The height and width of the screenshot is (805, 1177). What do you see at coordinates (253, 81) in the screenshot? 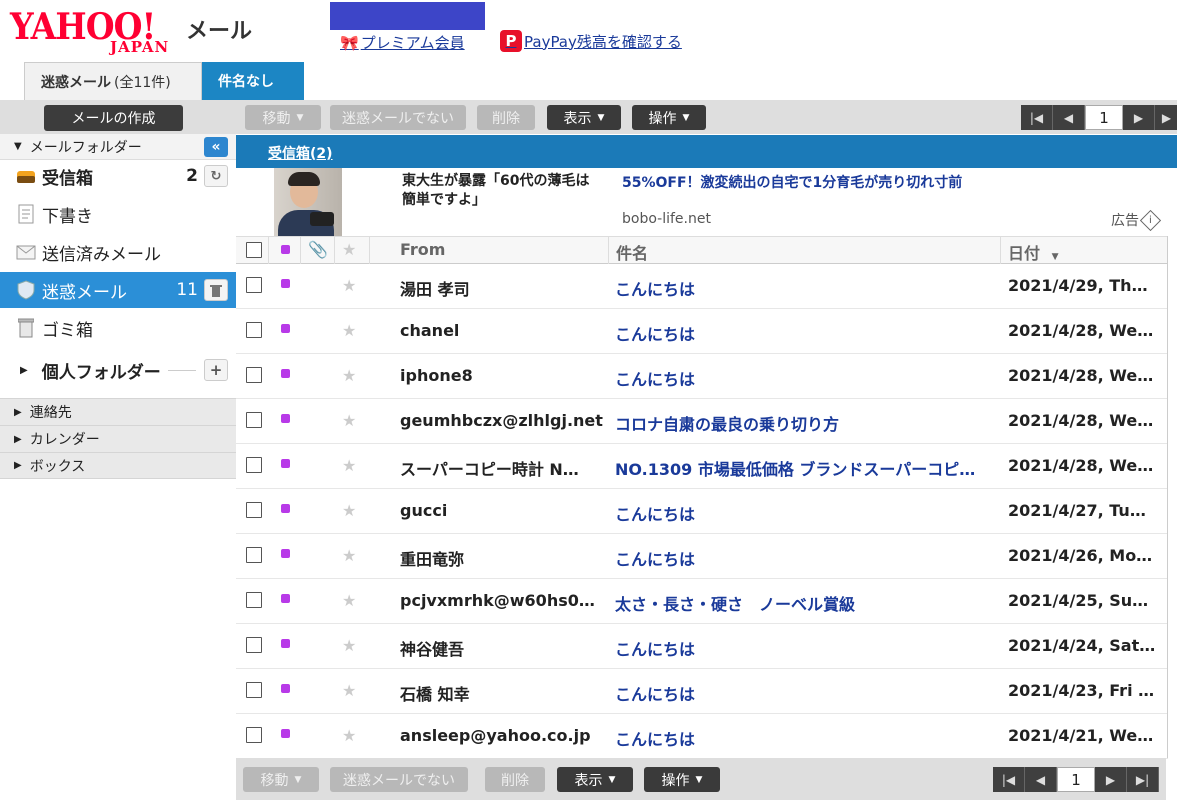
I see `tab-no-subject: 件名なし` at bounding box center [253, 81].